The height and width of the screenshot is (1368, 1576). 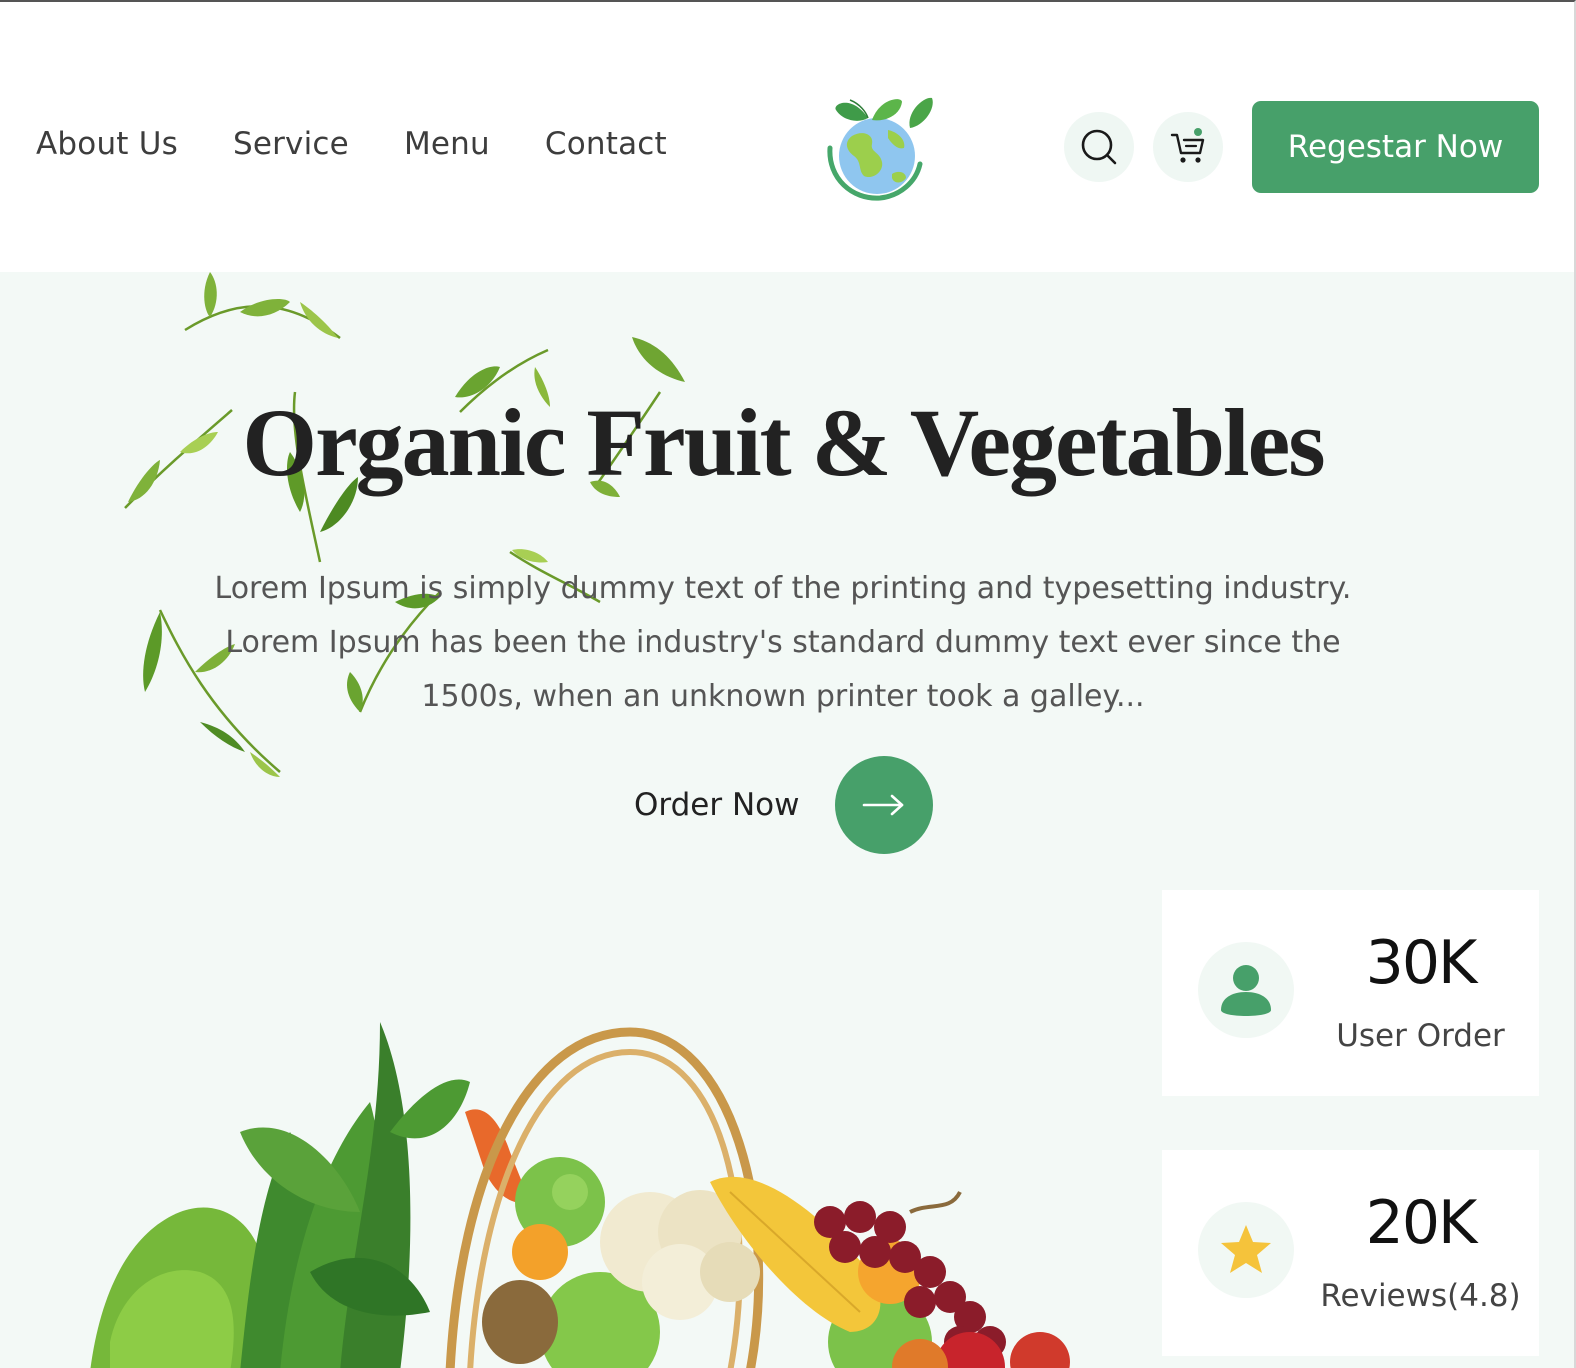 I want to click on stat-card-user-order: 30K User Order, so click(x=1350, y=993).